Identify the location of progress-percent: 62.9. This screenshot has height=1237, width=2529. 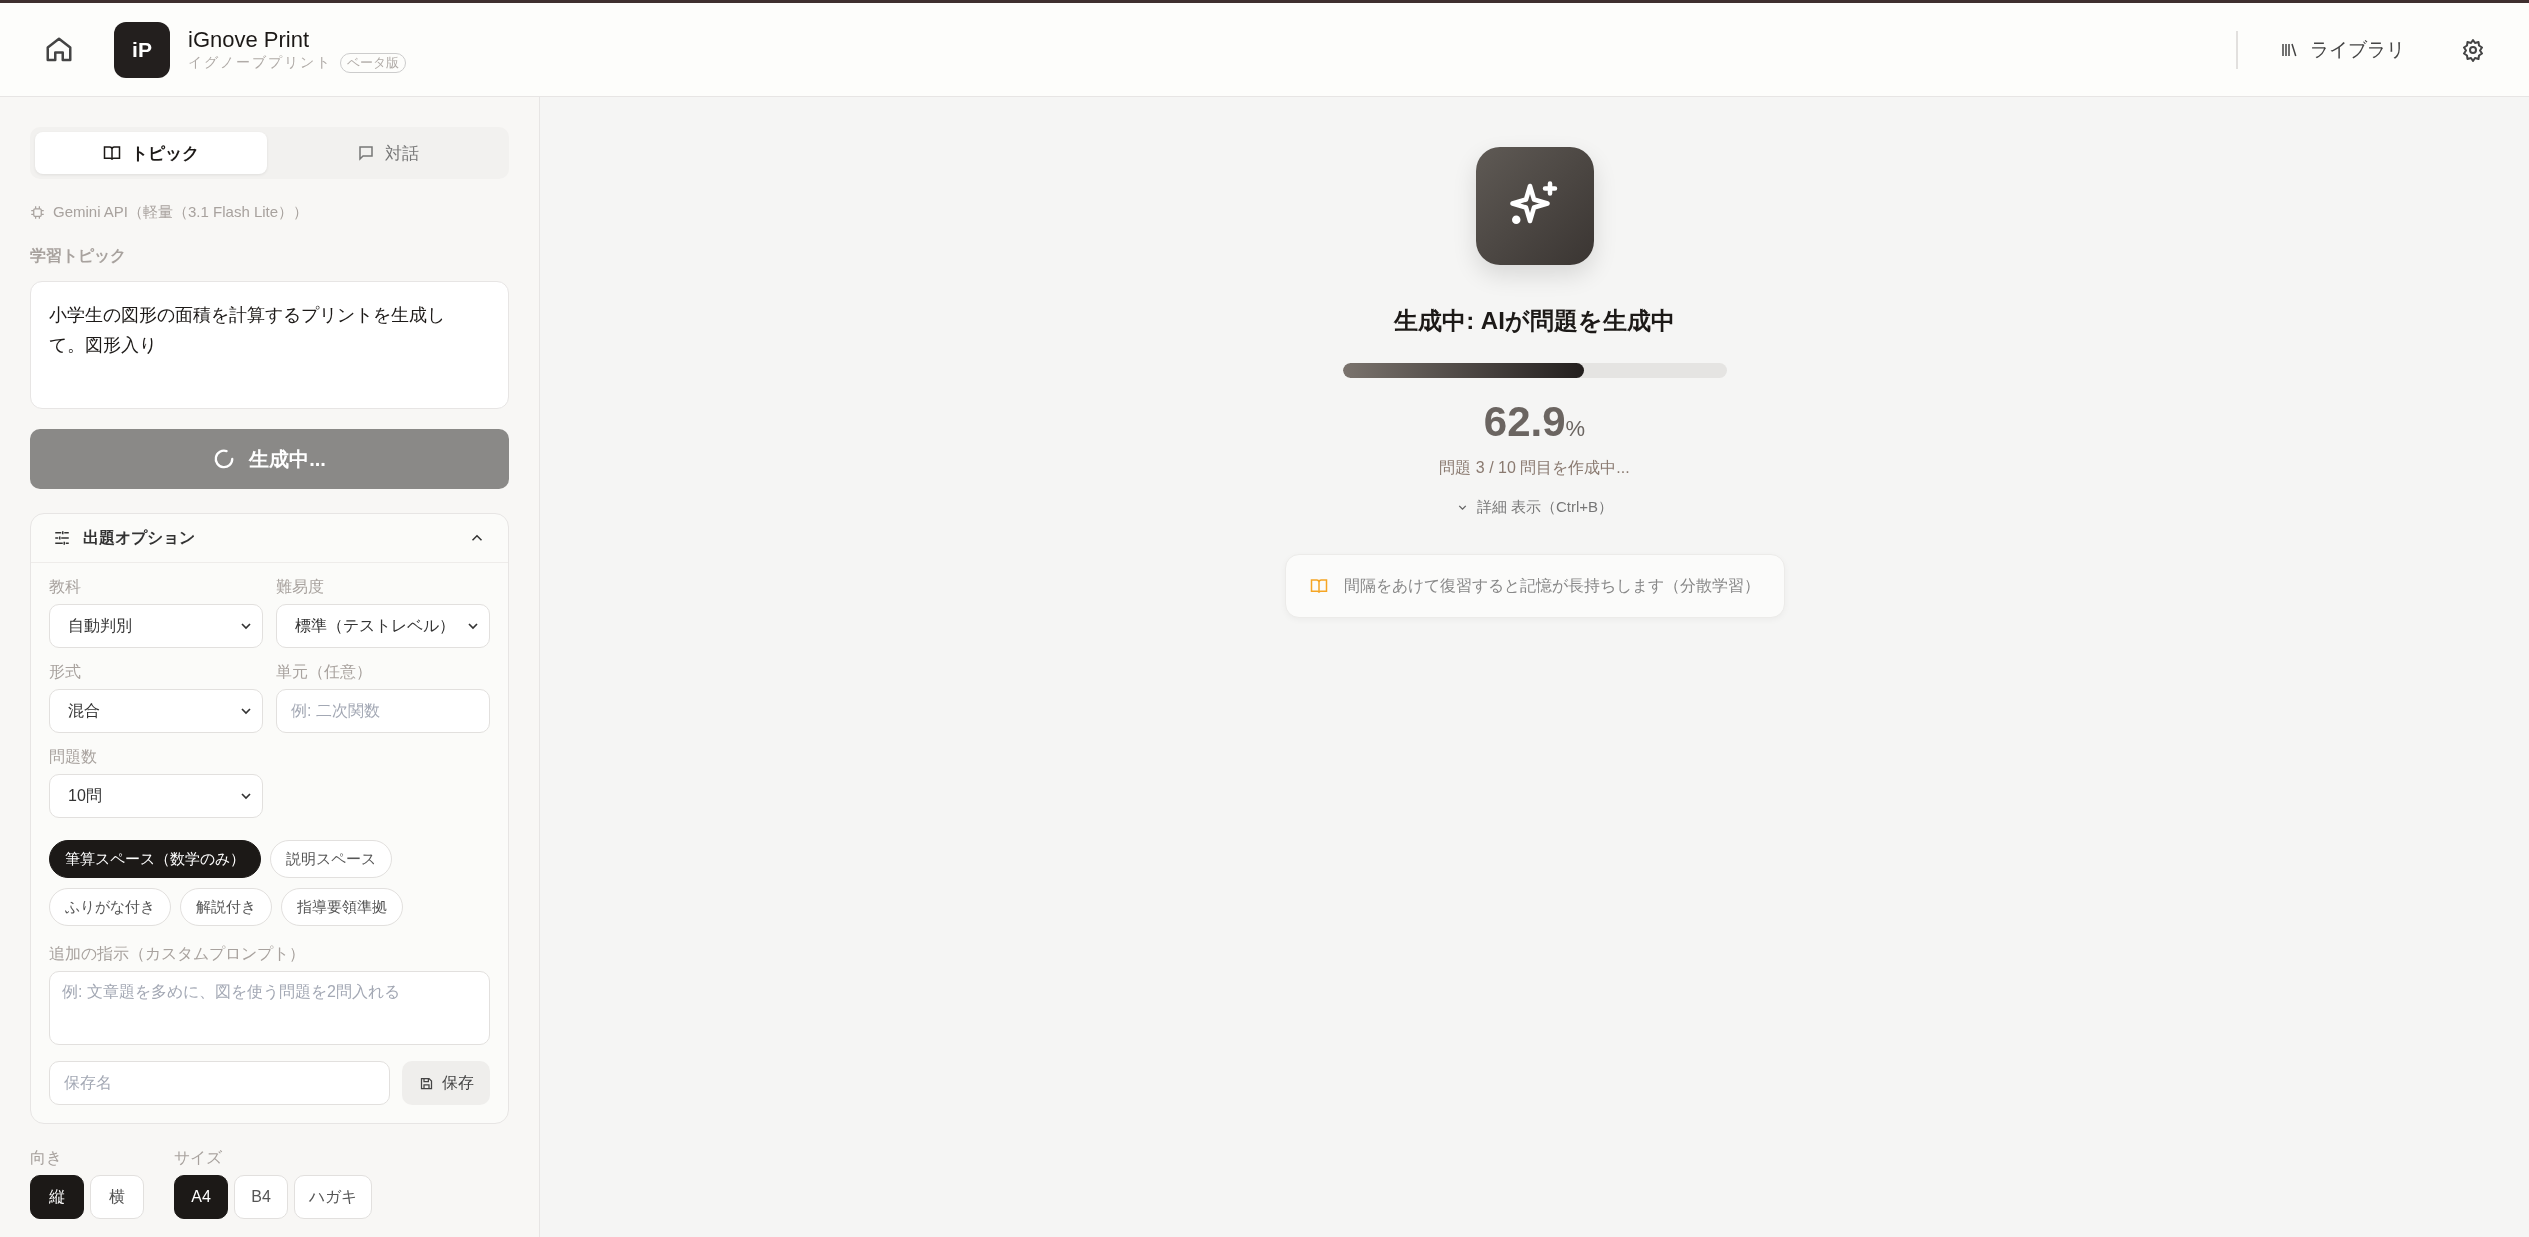
(1524, 422).